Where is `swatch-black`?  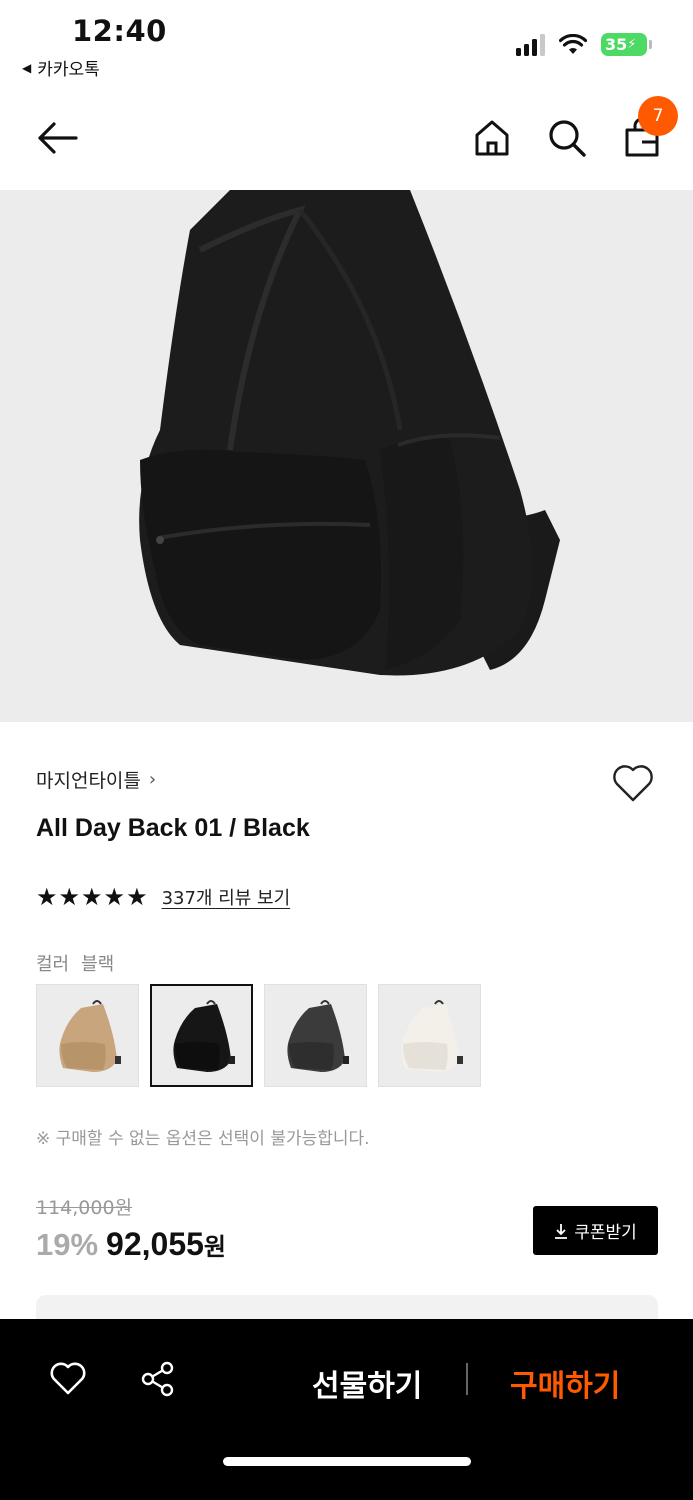 swatch-black is located at coordinates (201, 1035).